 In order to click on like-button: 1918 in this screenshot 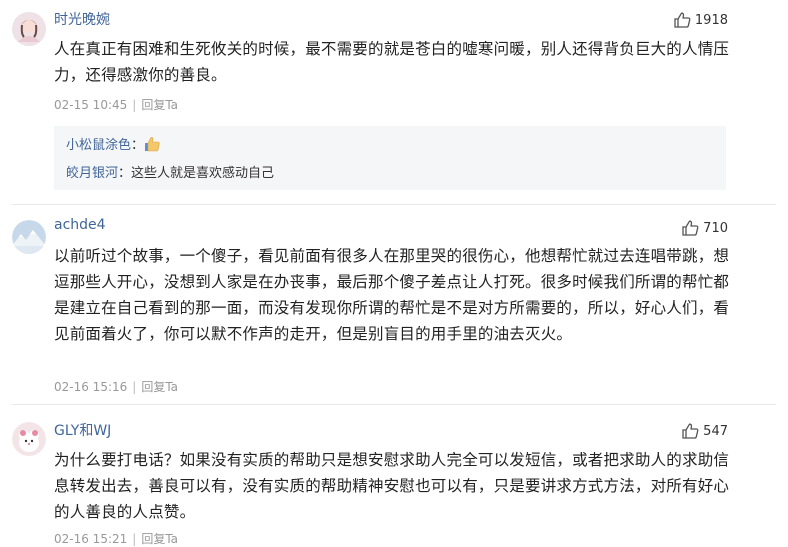, I will do `click(701, 20)`.